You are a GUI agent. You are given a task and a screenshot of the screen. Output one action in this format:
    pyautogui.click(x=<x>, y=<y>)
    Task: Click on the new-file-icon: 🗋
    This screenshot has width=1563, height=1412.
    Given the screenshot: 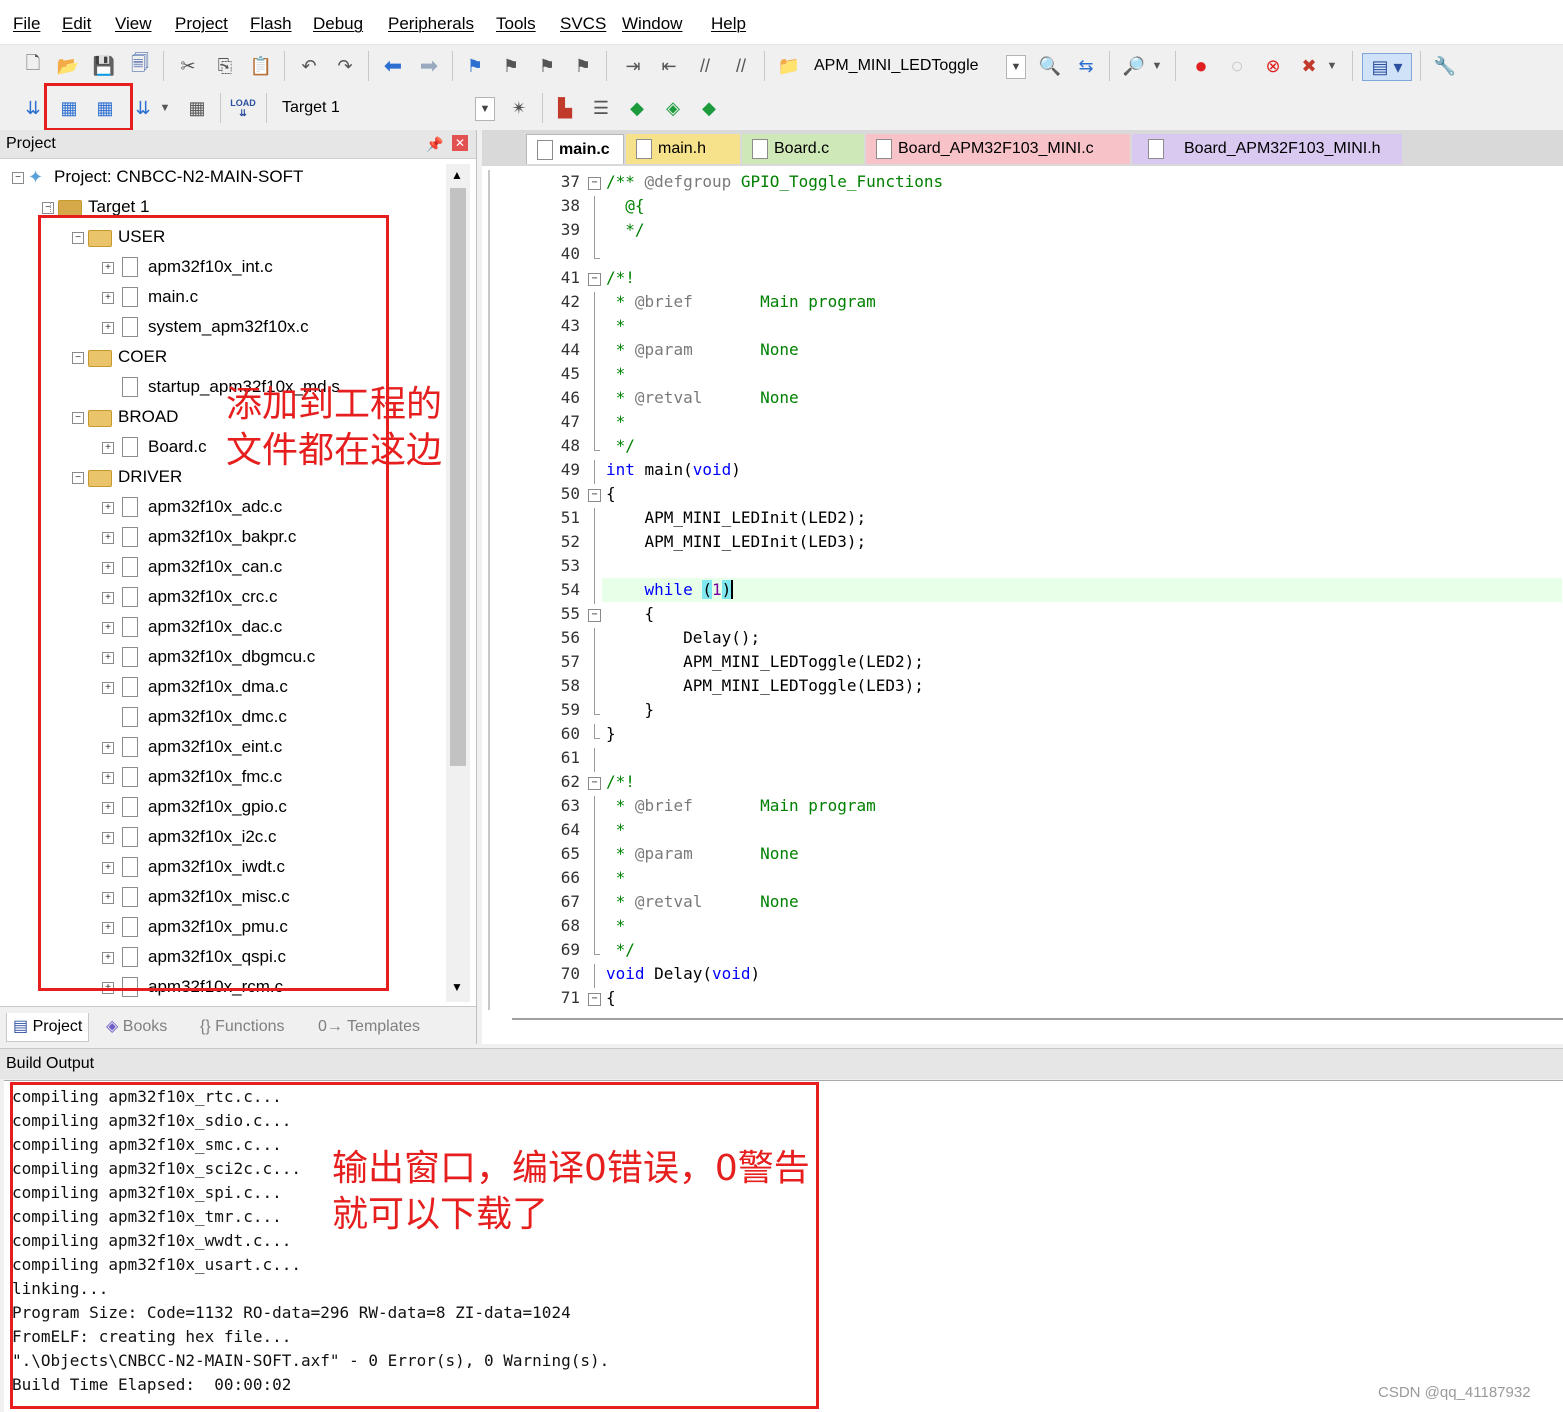 What is the action you would take?
    pyautogui.click(x=33, y=66)
    